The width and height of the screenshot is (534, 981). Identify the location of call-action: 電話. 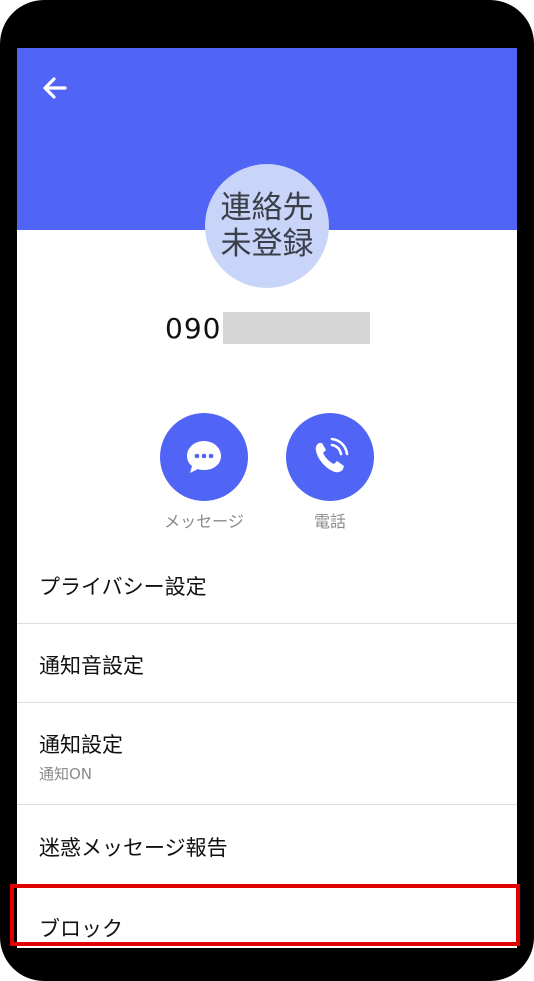
(330, 472).